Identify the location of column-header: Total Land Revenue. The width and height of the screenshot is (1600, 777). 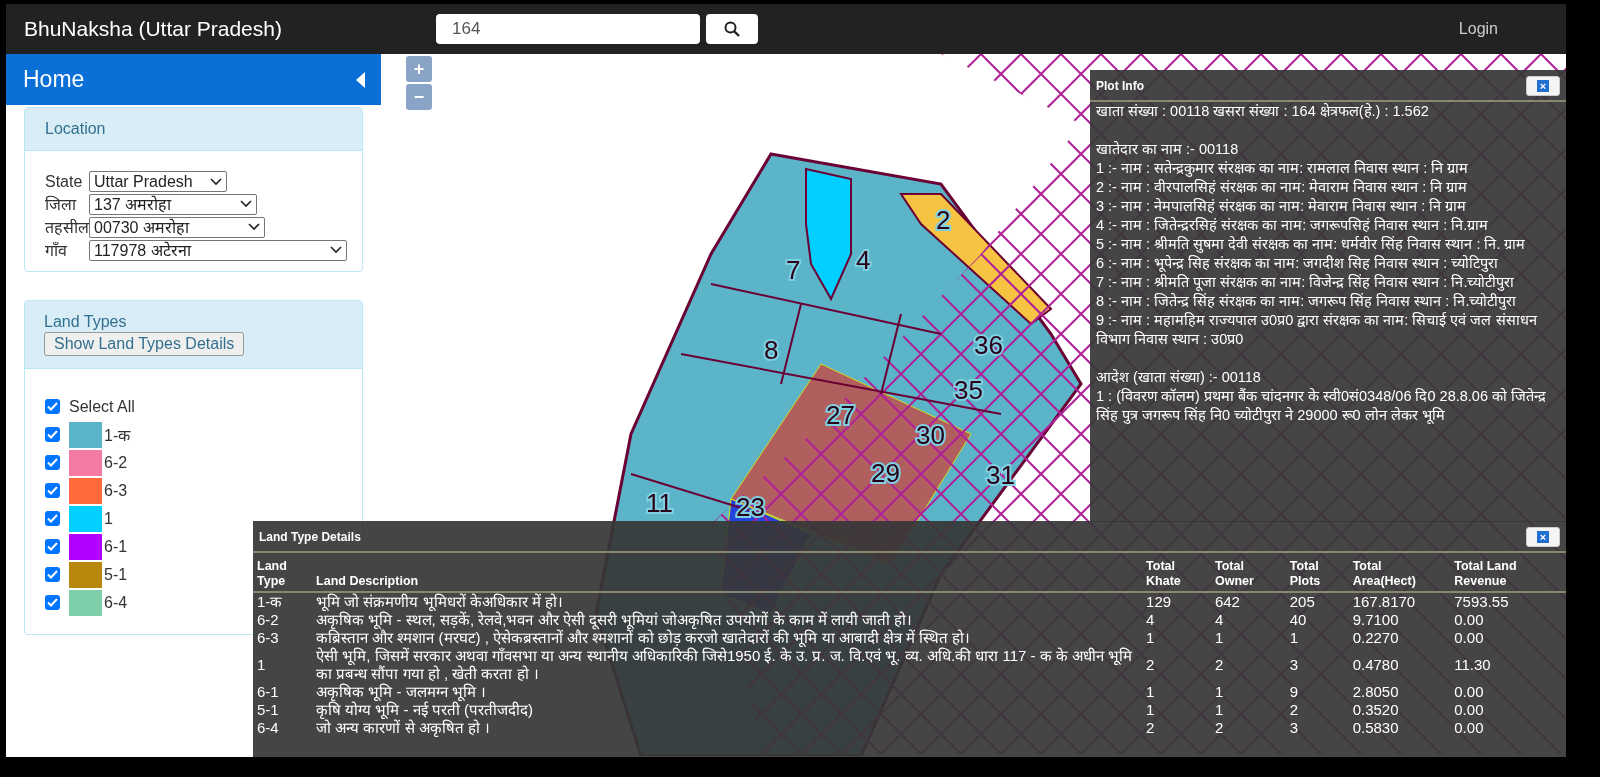
(1508, 572).